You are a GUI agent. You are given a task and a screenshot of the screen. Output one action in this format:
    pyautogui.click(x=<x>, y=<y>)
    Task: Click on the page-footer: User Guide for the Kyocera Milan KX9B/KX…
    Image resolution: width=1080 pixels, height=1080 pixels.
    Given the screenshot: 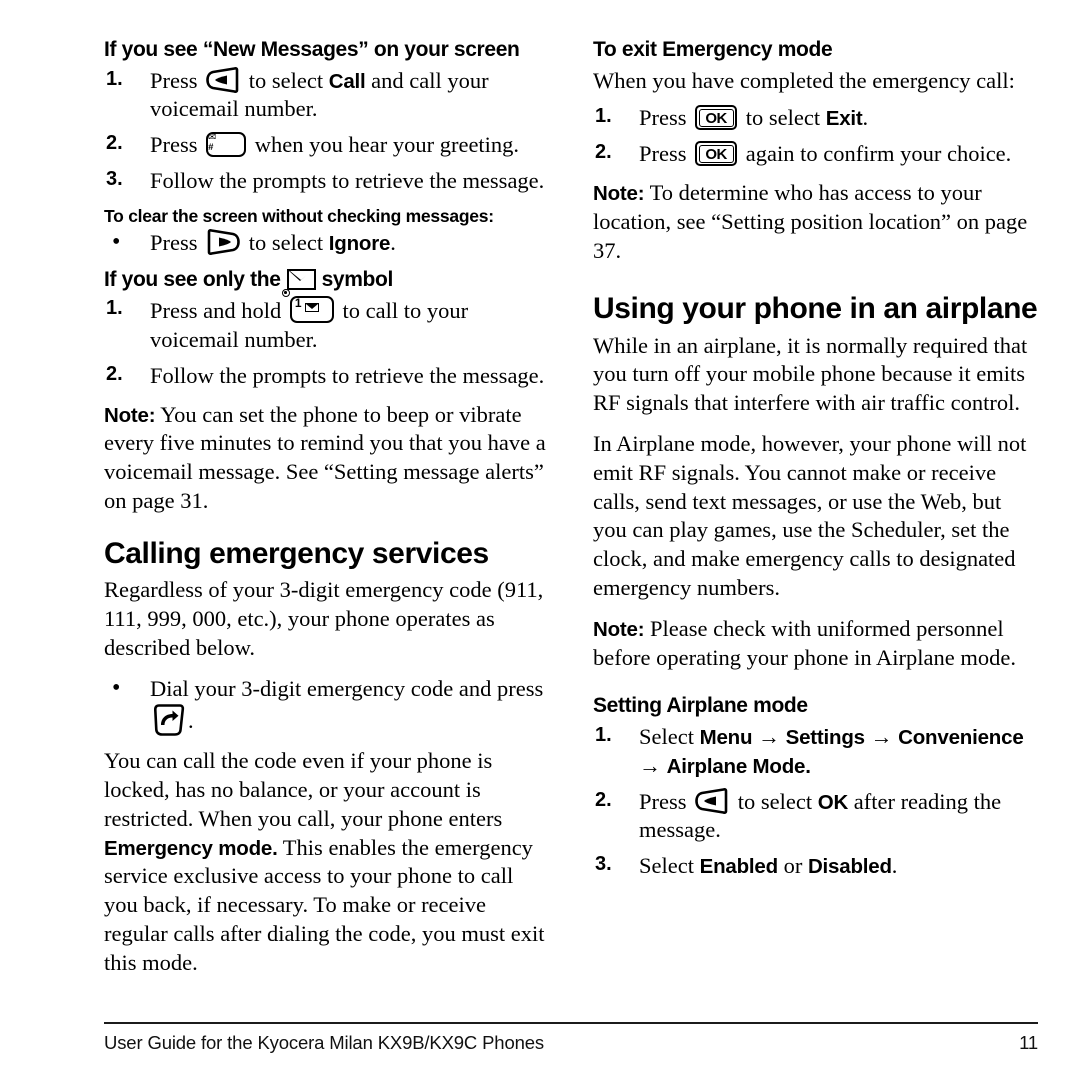 What is the action you would take?
    pyautogui.click(x=571, y=1038)
    